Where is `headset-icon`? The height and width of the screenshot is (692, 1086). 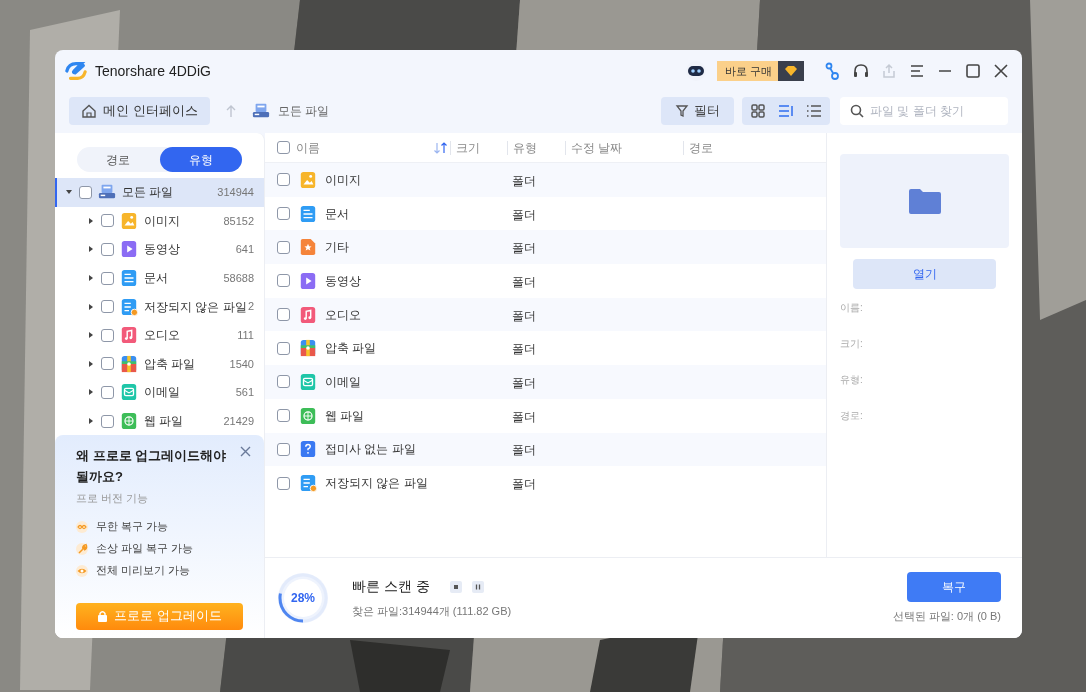 headset-icon is located at coordinates (861, 71).